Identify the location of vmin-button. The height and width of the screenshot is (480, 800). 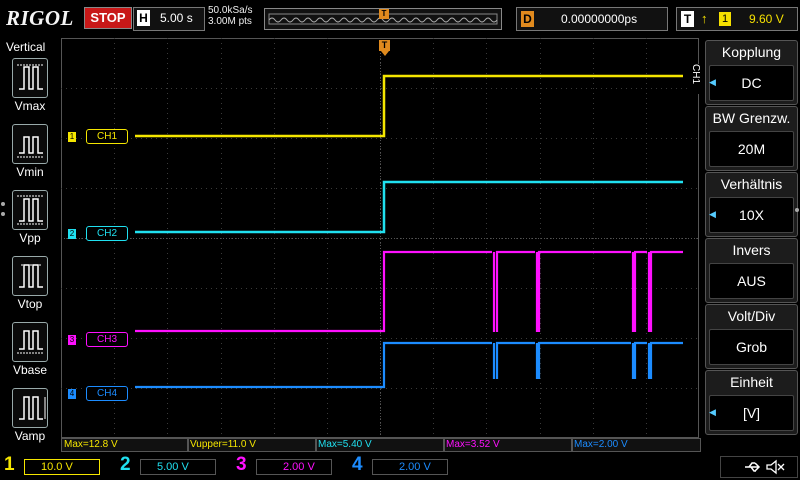
(30, 144).